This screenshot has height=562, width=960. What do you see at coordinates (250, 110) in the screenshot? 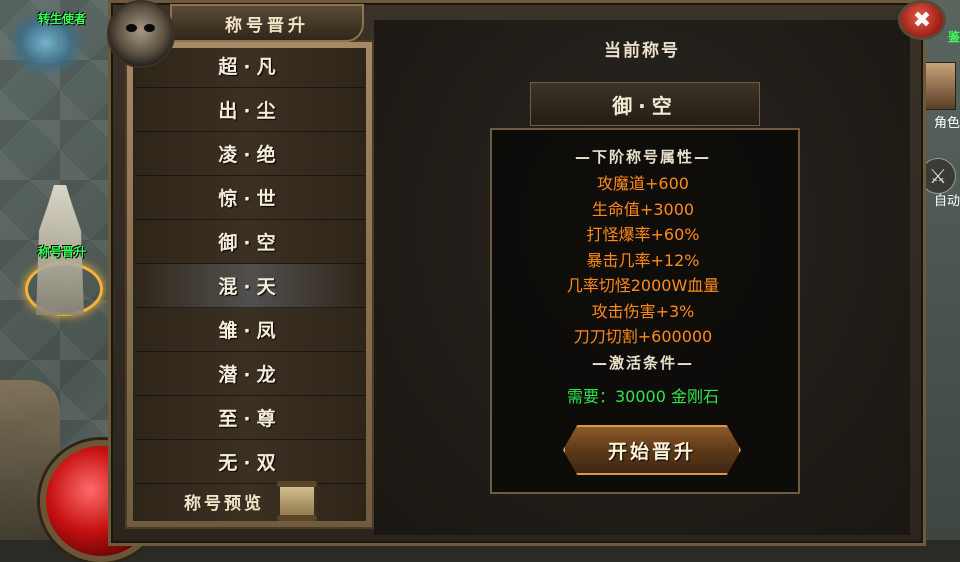
I see `rank-item: 出·尘` at bounding box center [250, 110].